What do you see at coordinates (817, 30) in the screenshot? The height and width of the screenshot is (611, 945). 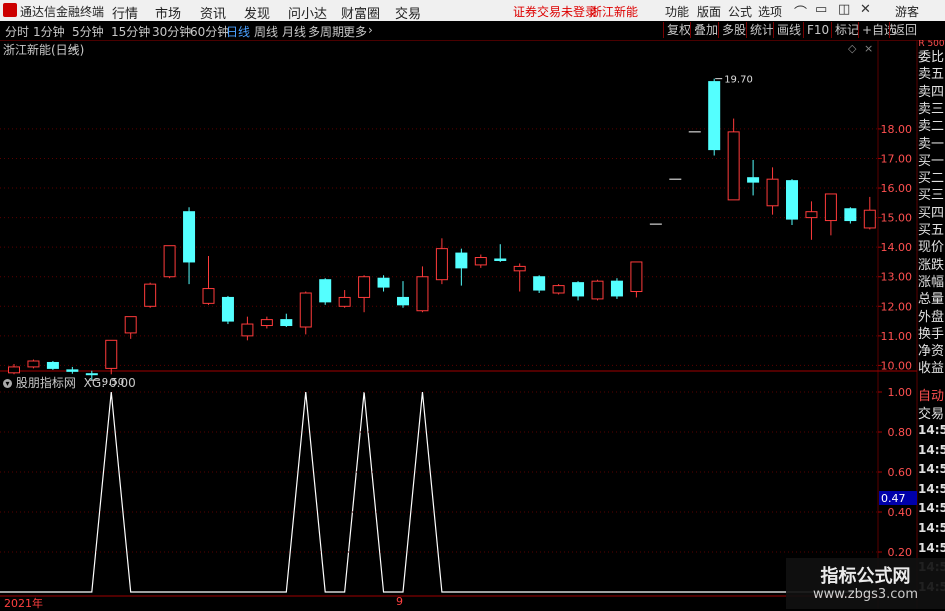 I see `btn-f10: F10` at bounding box center [817, 30].